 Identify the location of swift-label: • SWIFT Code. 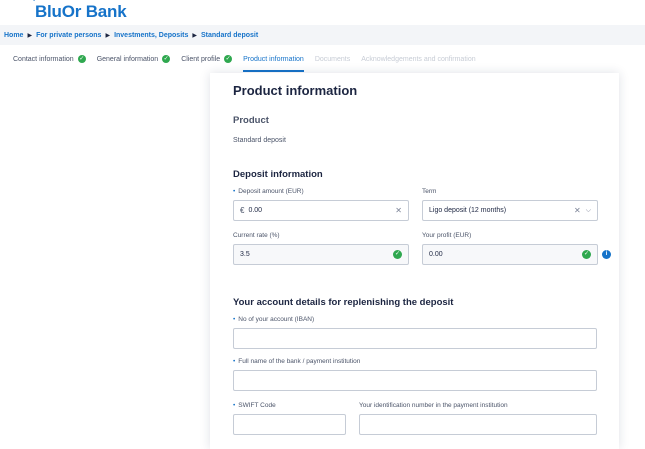
(254, 405).